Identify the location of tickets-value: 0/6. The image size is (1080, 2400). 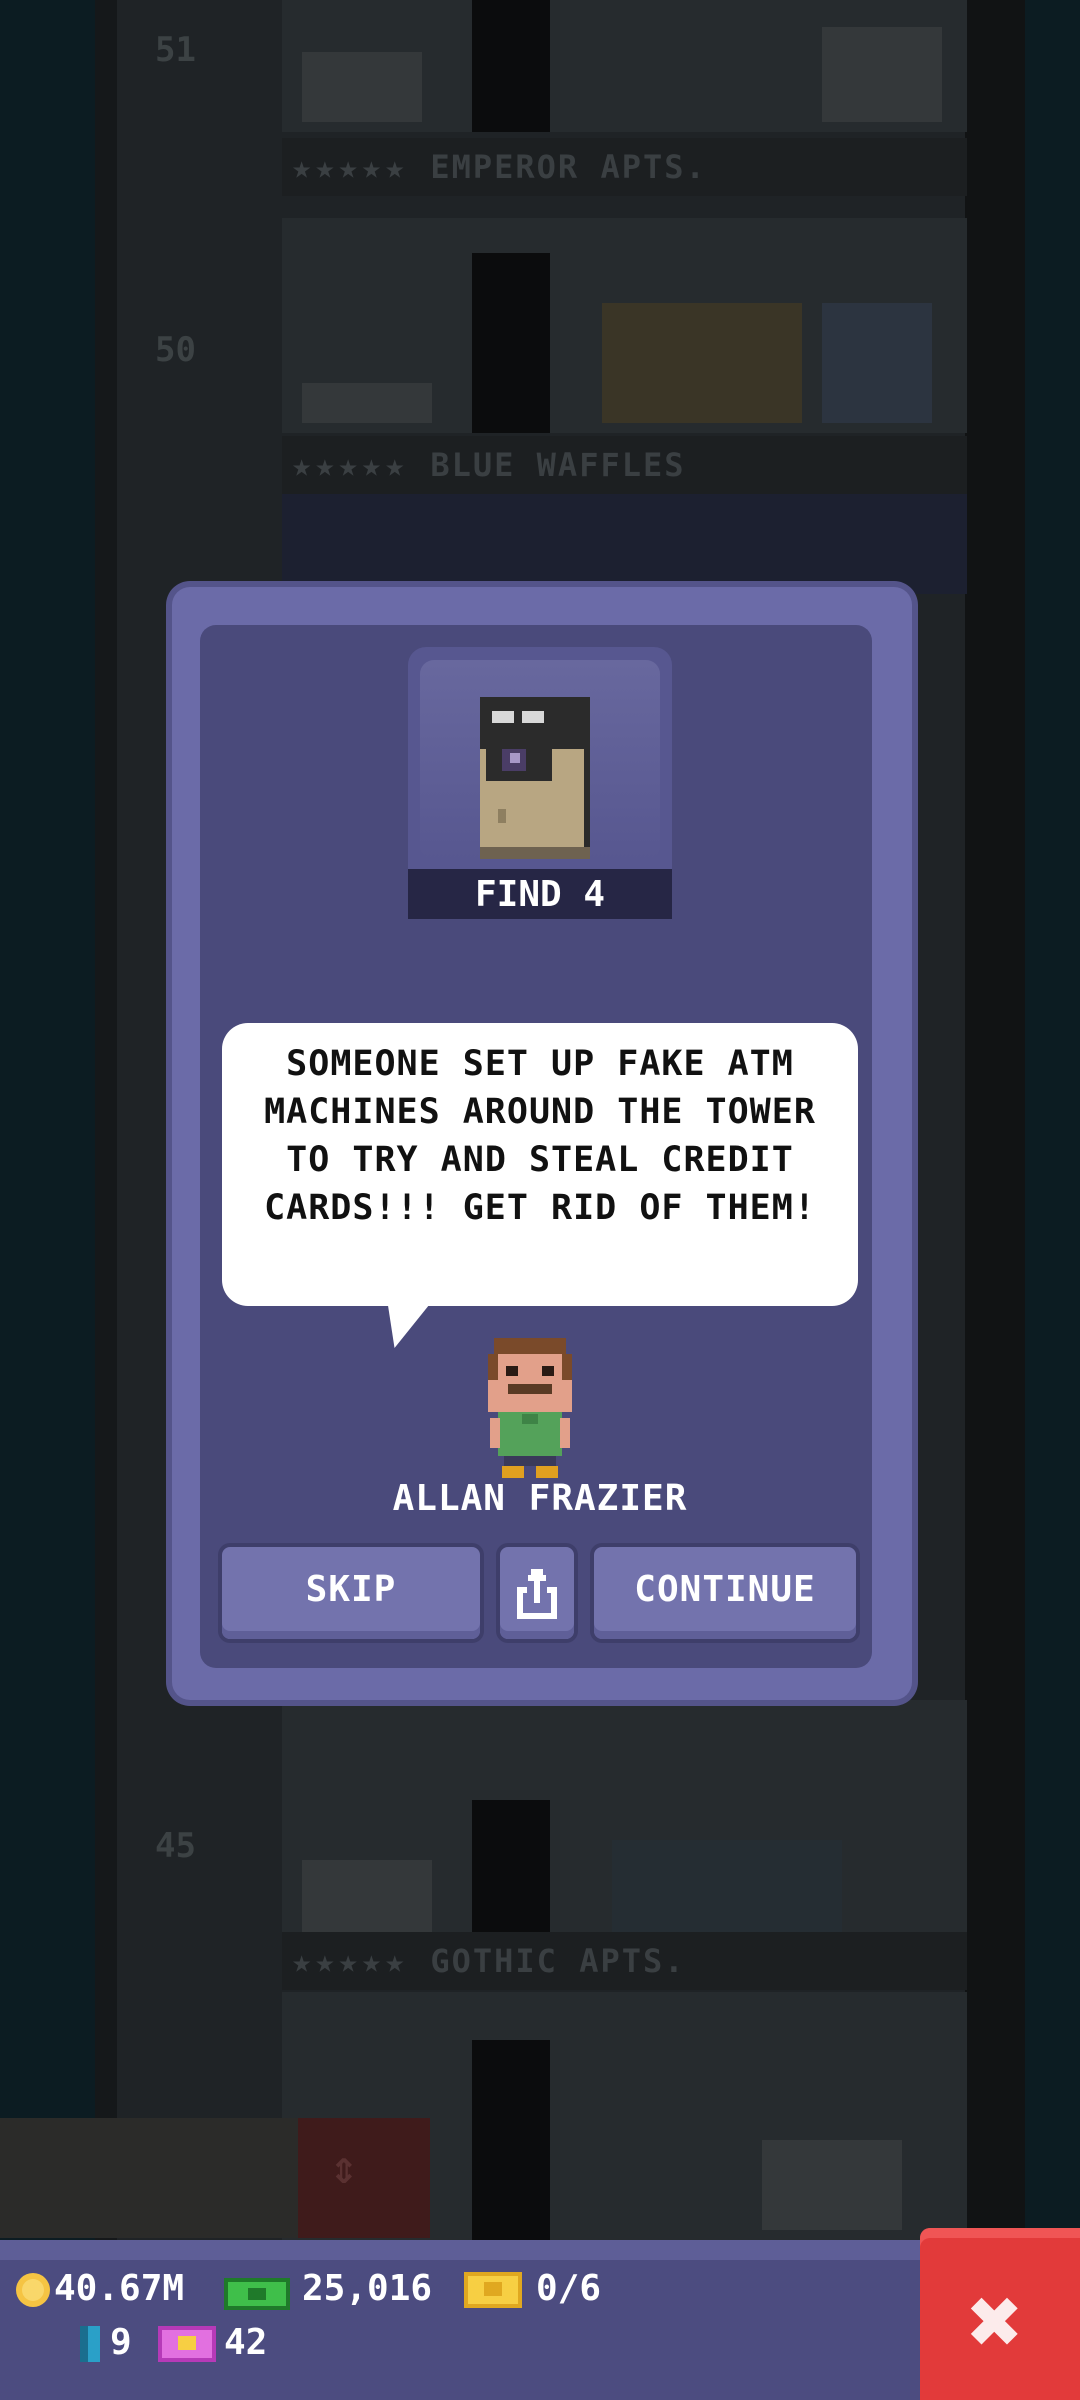
(569, 2288).